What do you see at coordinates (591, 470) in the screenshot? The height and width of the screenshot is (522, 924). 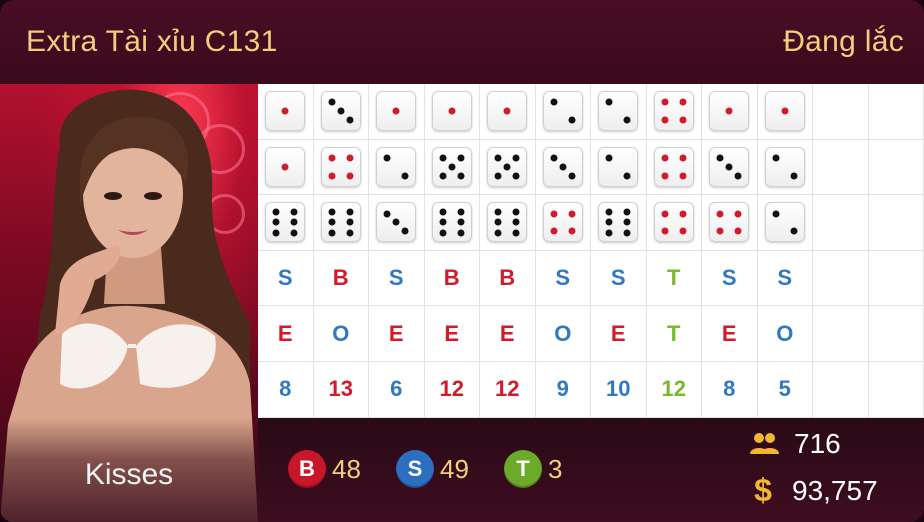 I see `stats-footer: B 48 S 49 T 3 716 $ 93,757` at bounding box center [591, 470].